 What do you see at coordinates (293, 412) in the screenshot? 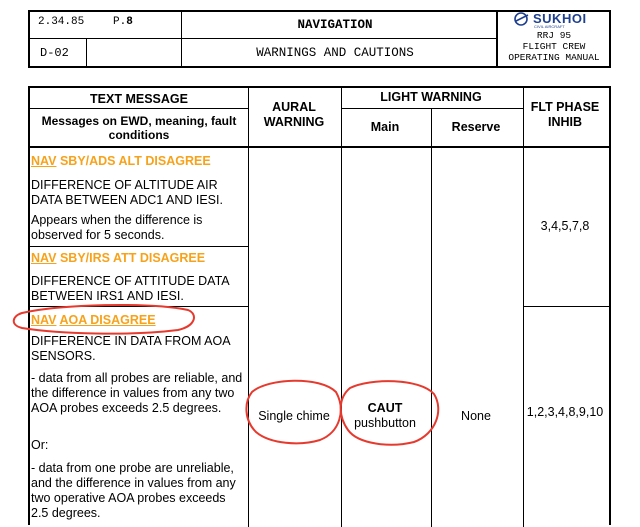
I see `annotation-circle-single-chime` at bounding box center [293, 412].